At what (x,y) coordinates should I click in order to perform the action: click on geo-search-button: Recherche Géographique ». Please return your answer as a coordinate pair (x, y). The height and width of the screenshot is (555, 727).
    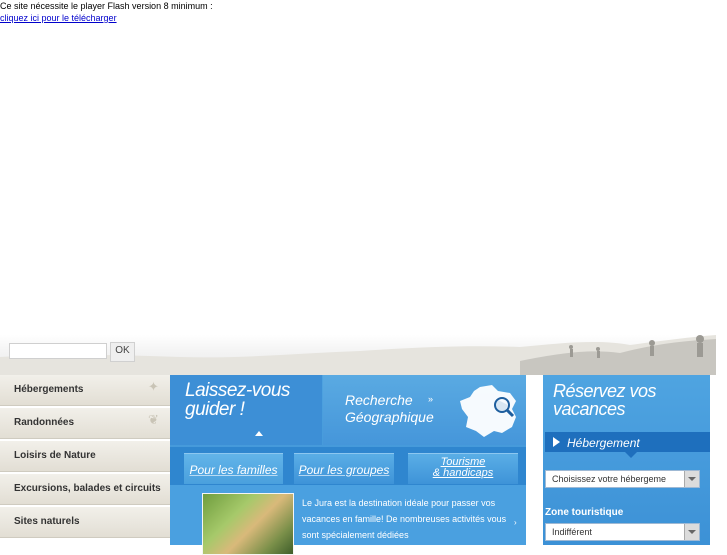
    Looking at the image, I should click on (424, 410).